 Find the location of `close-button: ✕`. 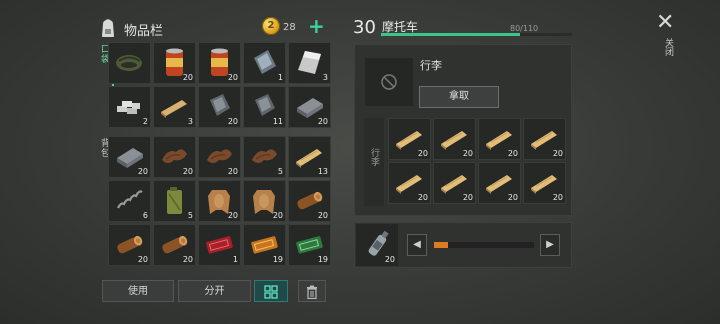

close-button: ✕ is located at coordinates (665, 22).